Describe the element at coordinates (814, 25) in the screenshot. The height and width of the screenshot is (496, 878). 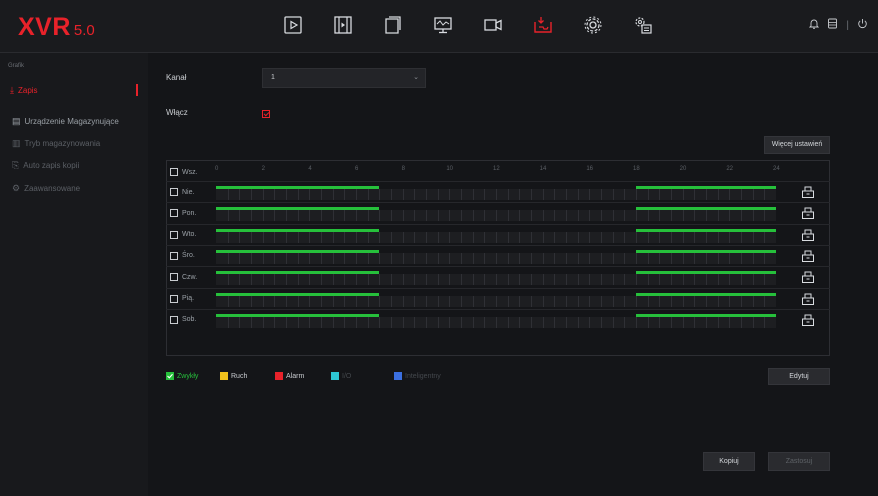
I see `bell-icon` at that location.